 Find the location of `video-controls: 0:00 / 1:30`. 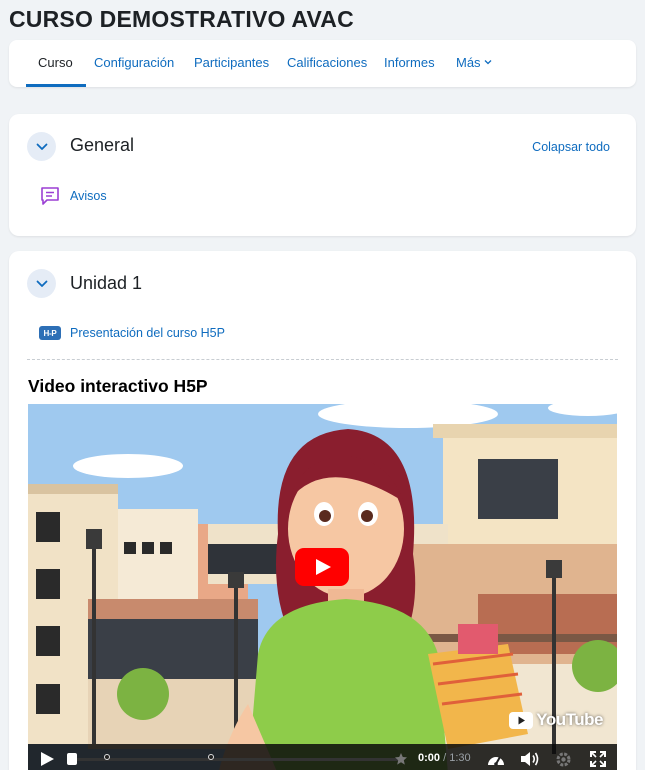

video-controls: 0:00 / 1:30 is located at coordinates (322, 757).